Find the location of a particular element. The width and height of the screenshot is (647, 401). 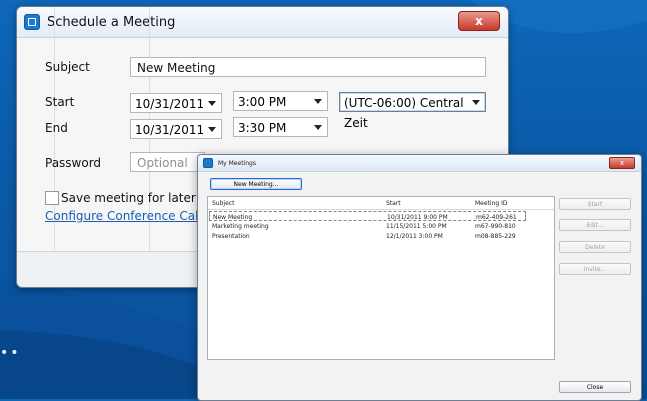

end-time-value: 3:30 PM is located at coordinates (262, 128).